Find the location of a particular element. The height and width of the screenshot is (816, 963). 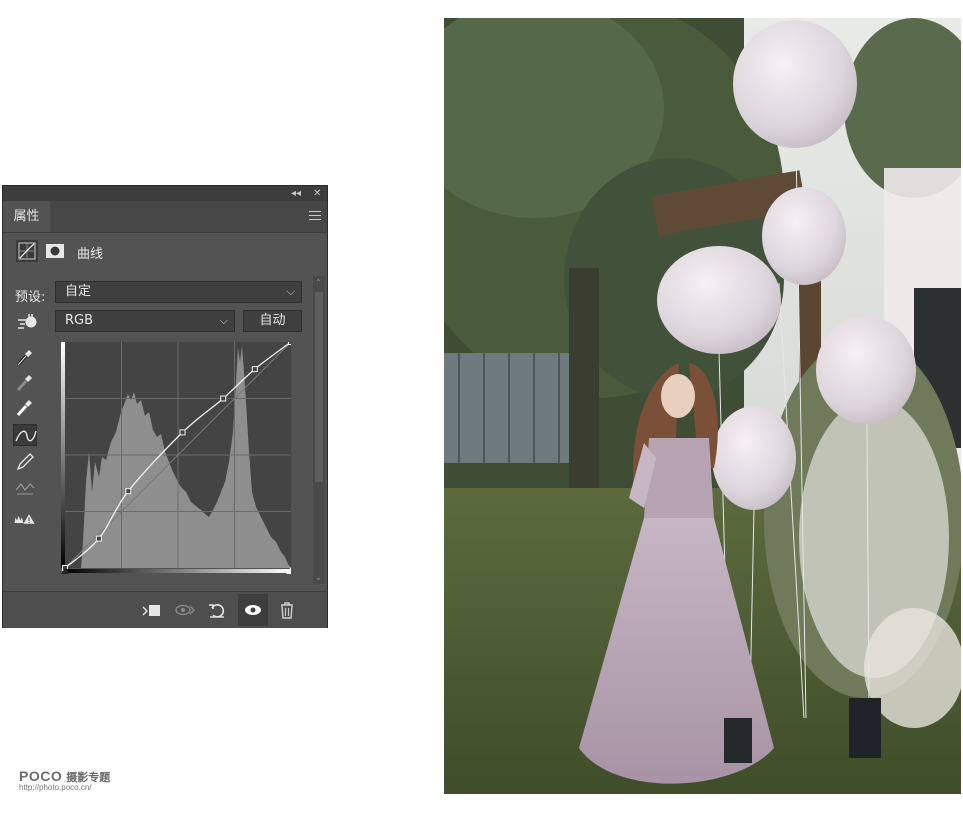

clip-to-layer-icon is located at coordinates (151, 610).